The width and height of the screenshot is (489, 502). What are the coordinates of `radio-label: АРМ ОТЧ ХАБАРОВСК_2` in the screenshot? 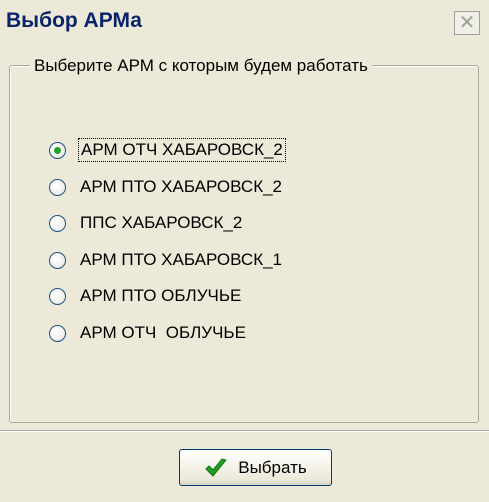 It's located at (182, 150).